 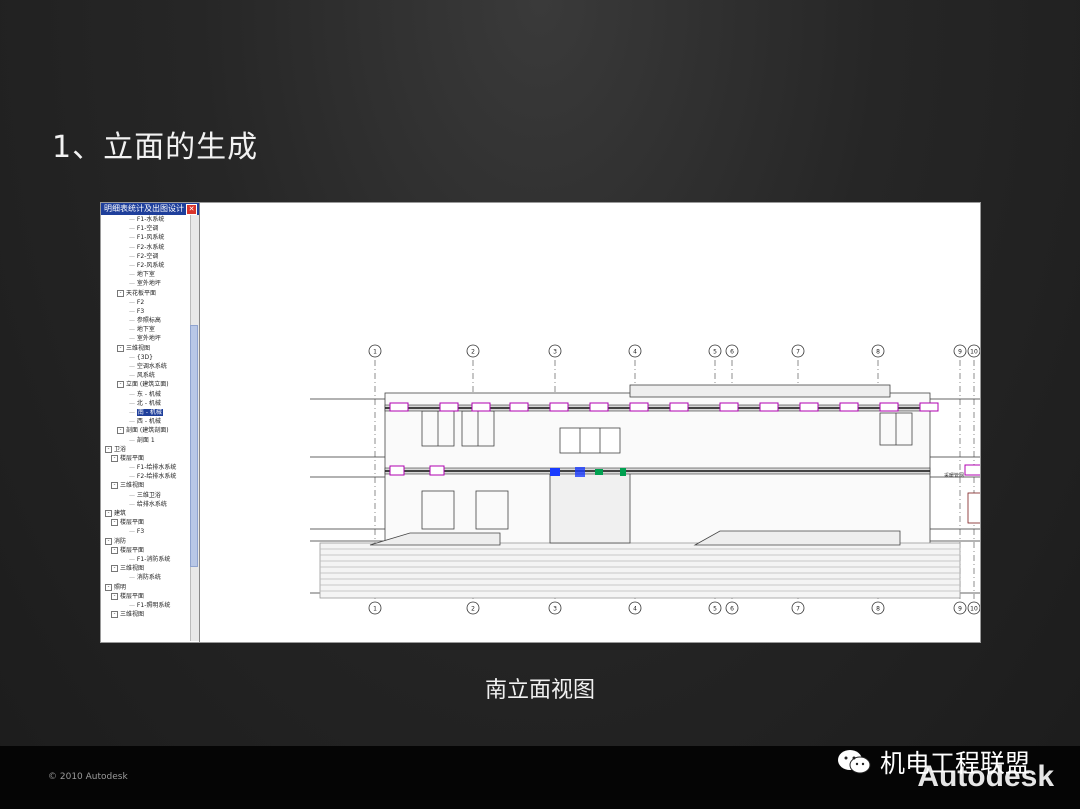 I want to click on tree-item: - 照明, so click(x=150, y=587).